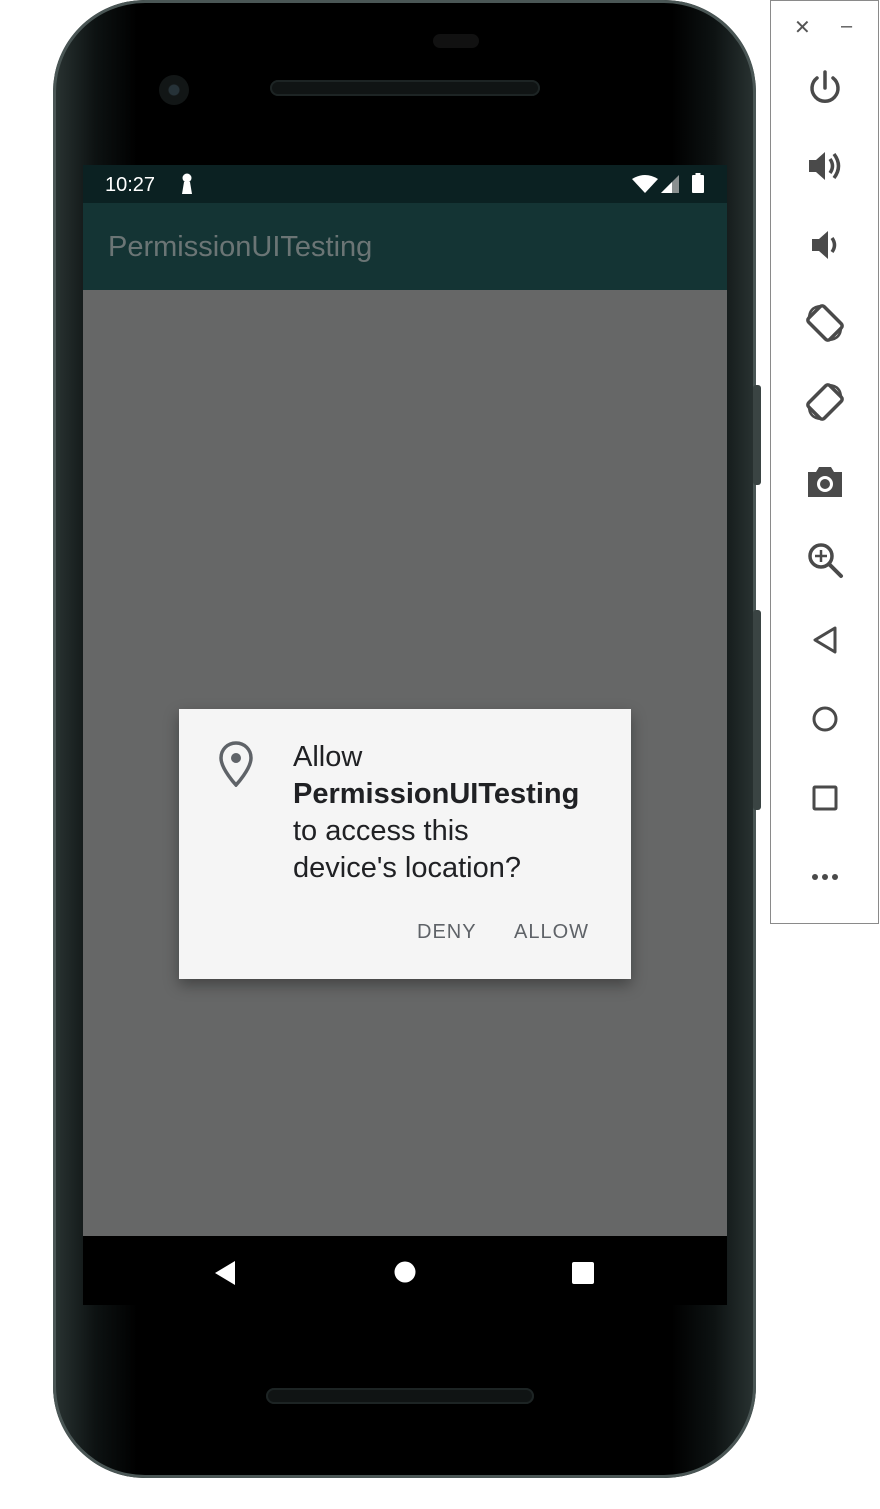 The width and height of the screenshot is (880, 1509). I want to click on emulator-toolbar: ✕ –, so click(824, 462).